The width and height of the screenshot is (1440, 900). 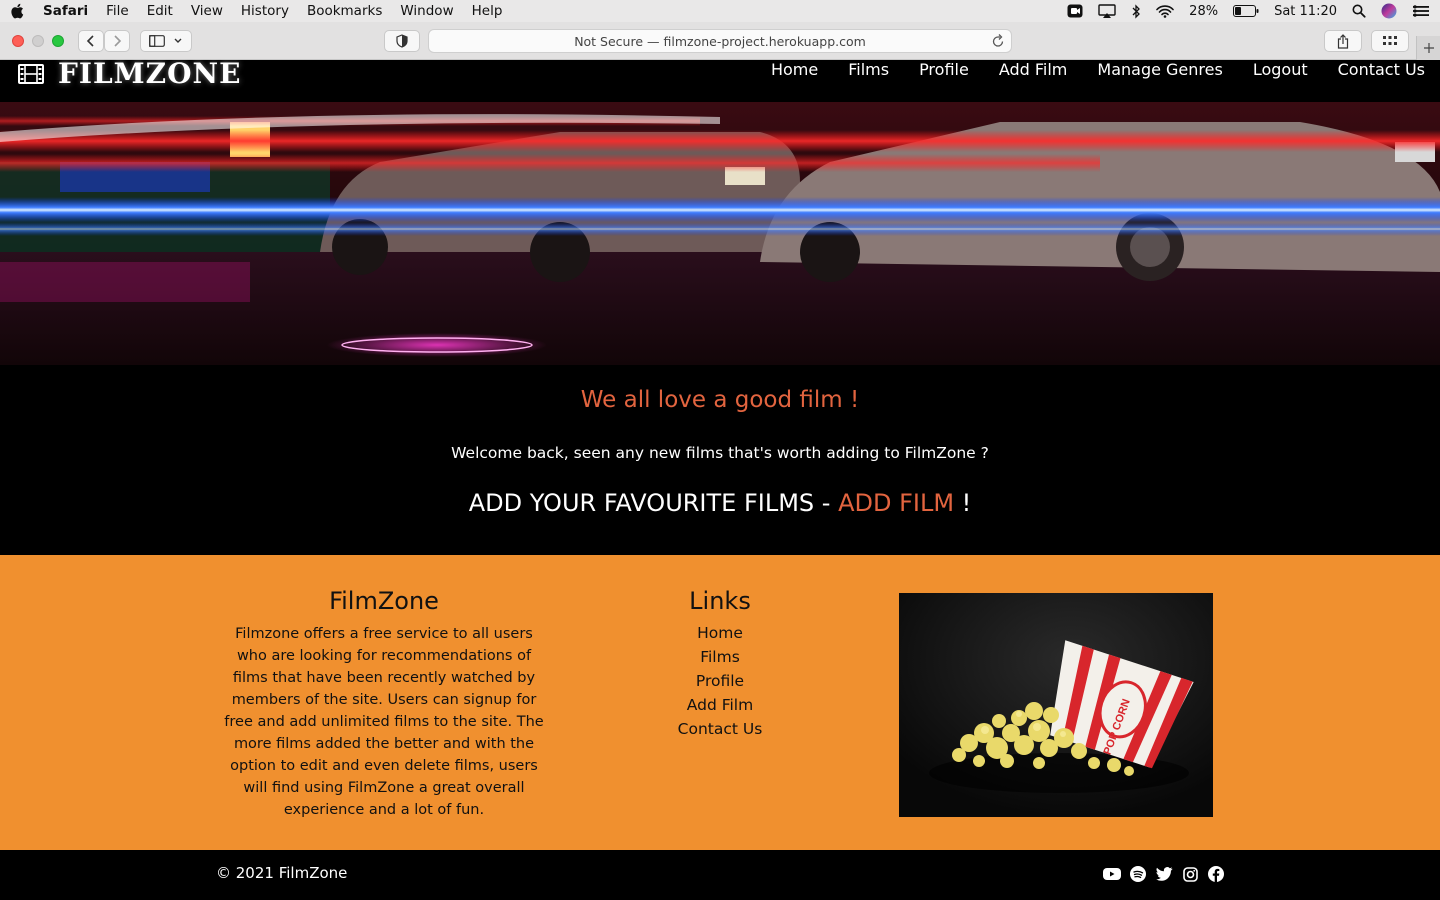 What do you see at coordinates (720, 657) in the screenshot?
I see `footer-link-films: Films` at bounding box center [720, 657].